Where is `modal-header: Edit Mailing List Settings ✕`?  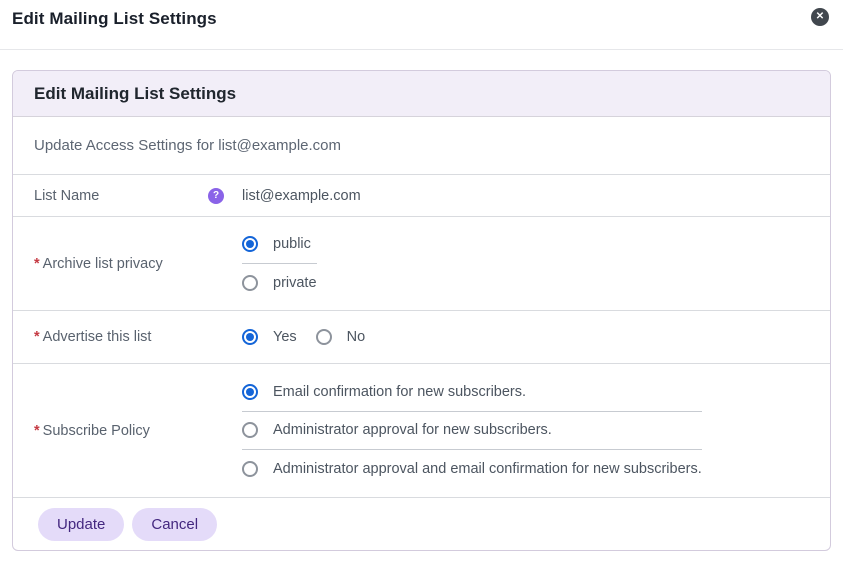 modal-header: Edit Mailing List Settings ✕ is located at coordinates (421, 25).